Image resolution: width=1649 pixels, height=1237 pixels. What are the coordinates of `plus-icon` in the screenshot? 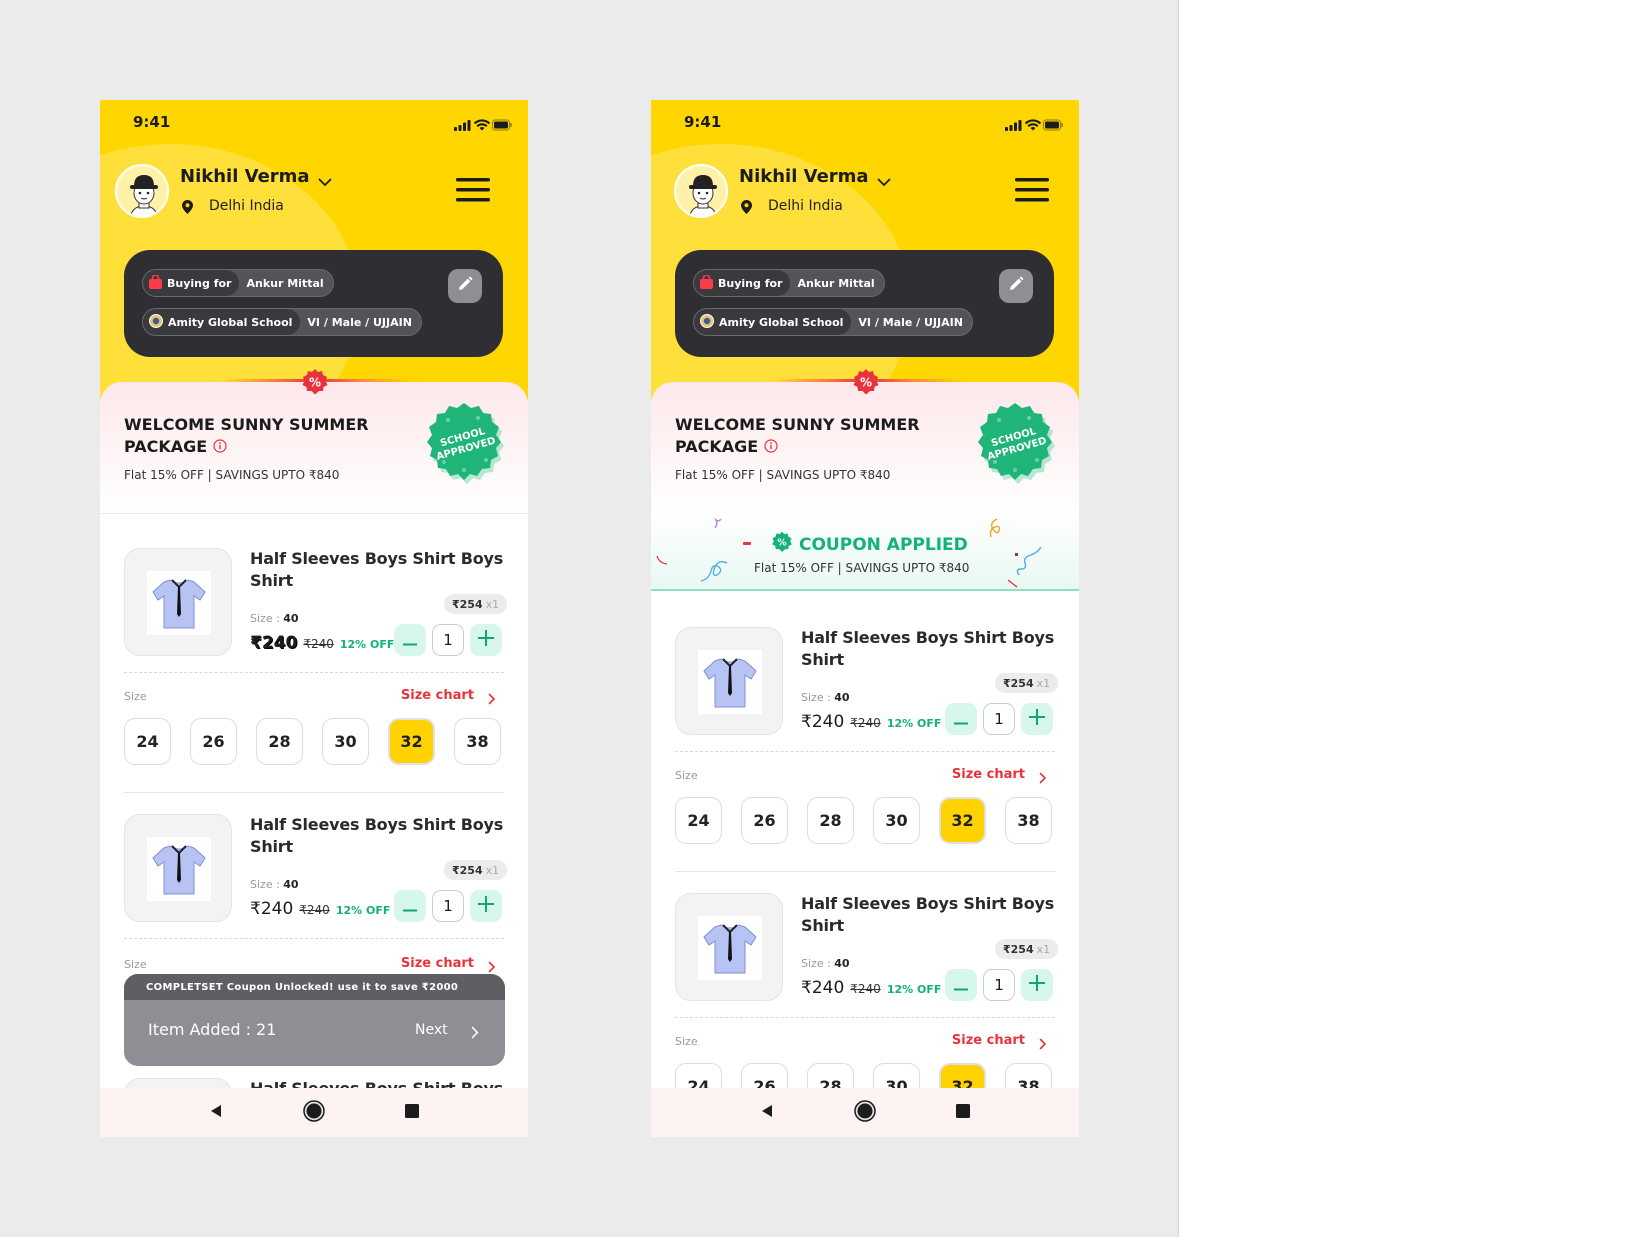 It's located at (1037, 719).